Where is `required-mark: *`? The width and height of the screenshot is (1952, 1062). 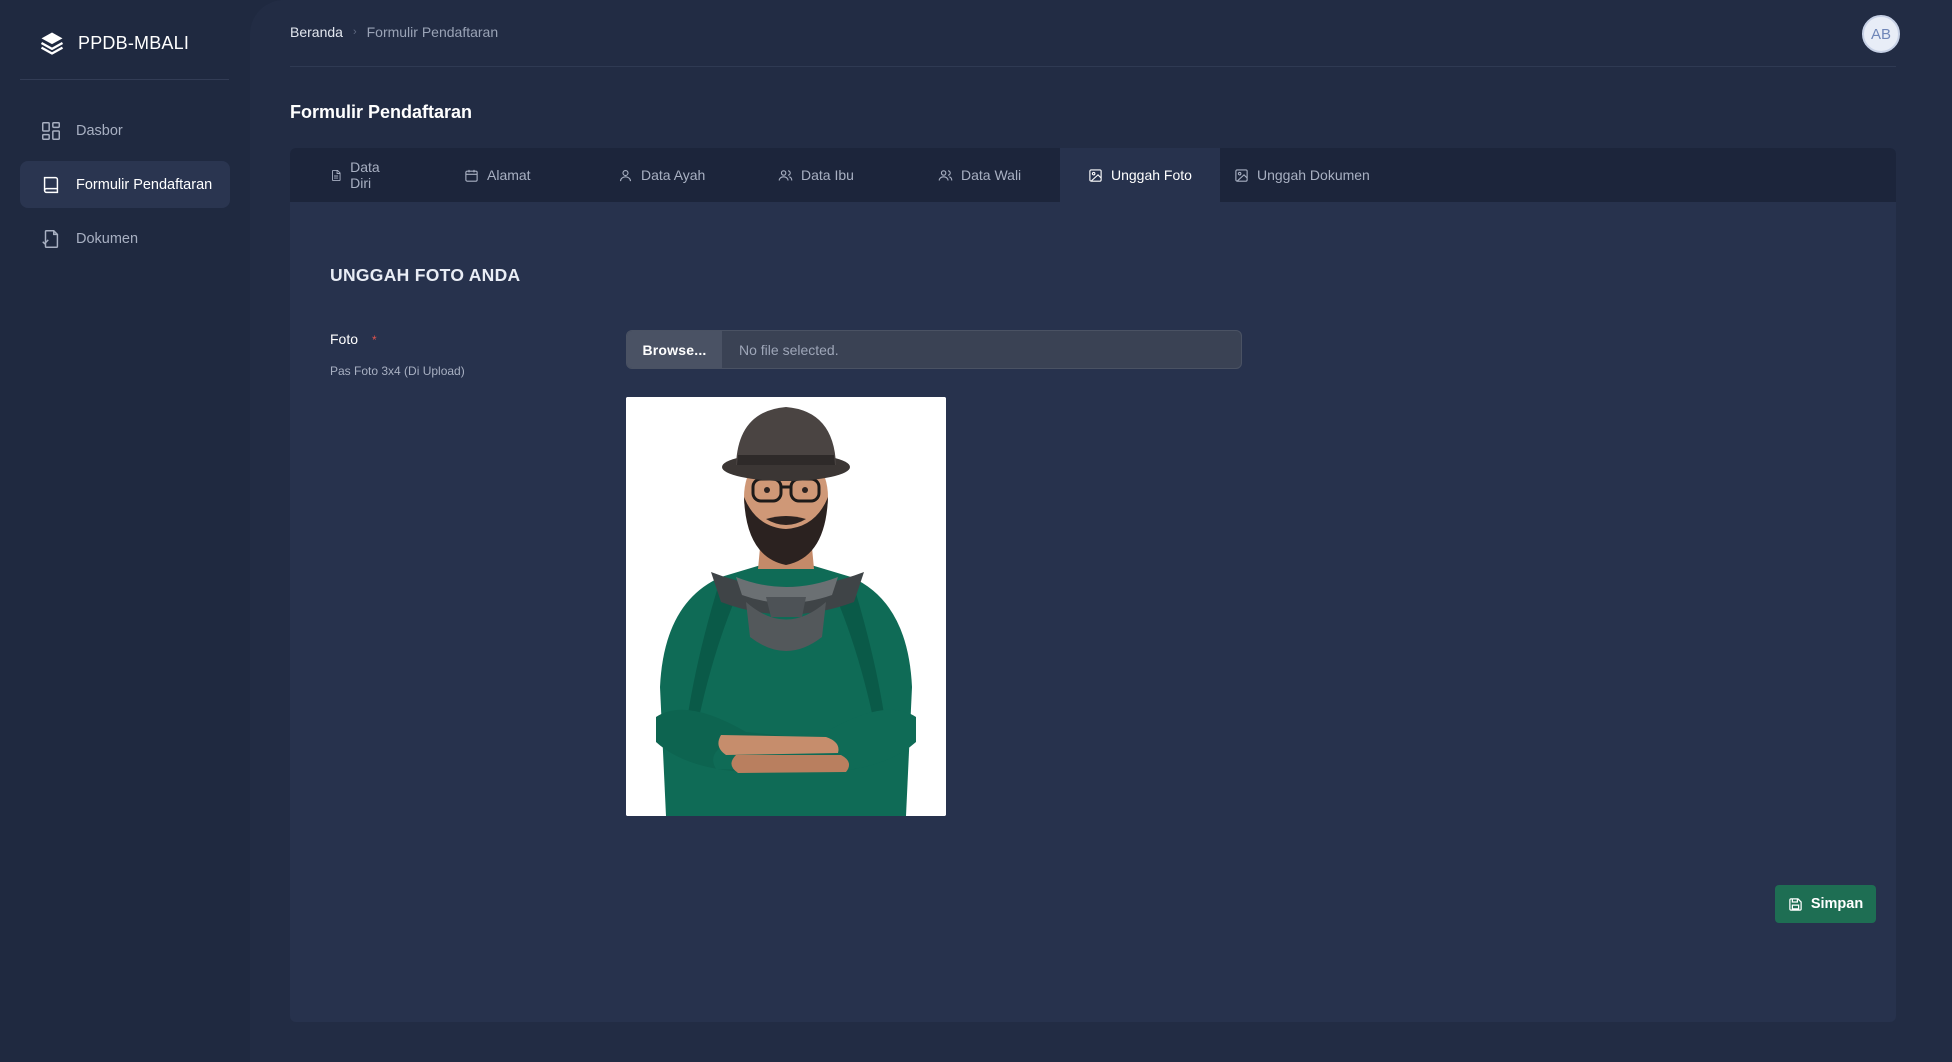 required-mark: * is located at coordinates (374, 340).